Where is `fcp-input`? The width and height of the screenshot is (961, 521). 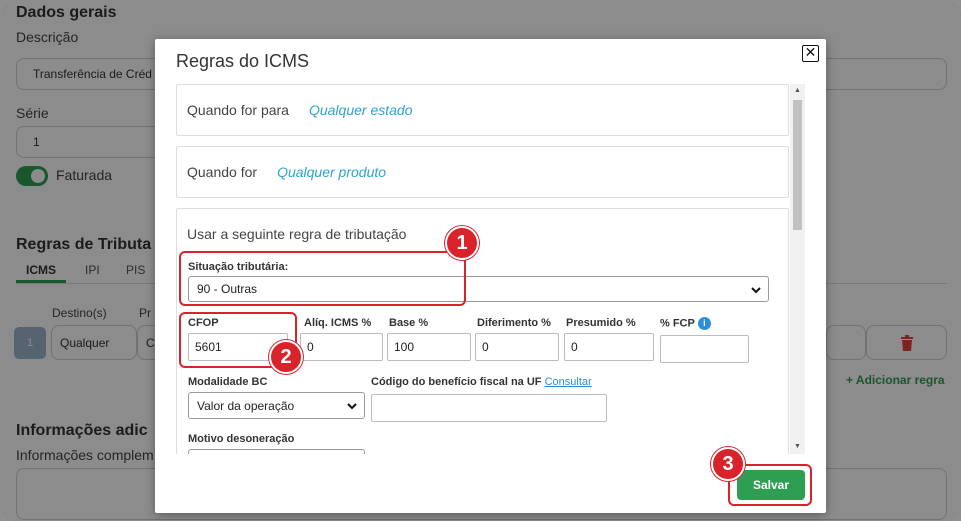
fcp-input is located at coordinates (704, 349).